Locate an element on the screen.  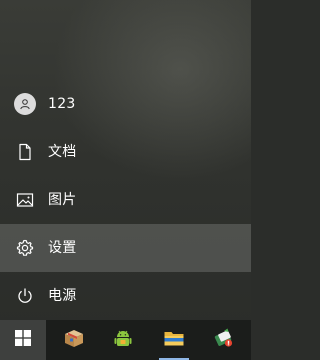
android-emulator-icon is located at coordinates (123, 340).